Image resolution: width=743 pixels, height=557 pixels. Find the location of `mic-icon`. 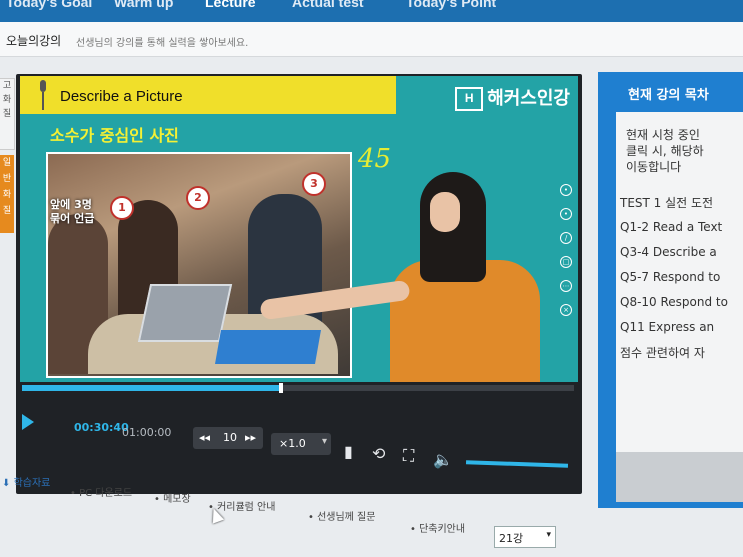

mic-icon is located at coordinates (43, 95).